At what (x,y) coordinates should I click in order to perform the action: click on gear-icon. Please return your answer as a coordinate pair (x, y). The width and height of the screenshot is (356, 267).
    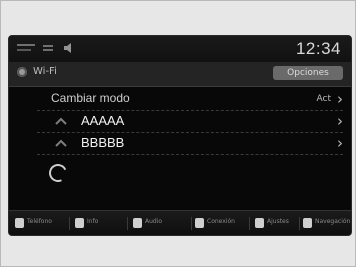
    Looking at the image, I should click on (22, 72).